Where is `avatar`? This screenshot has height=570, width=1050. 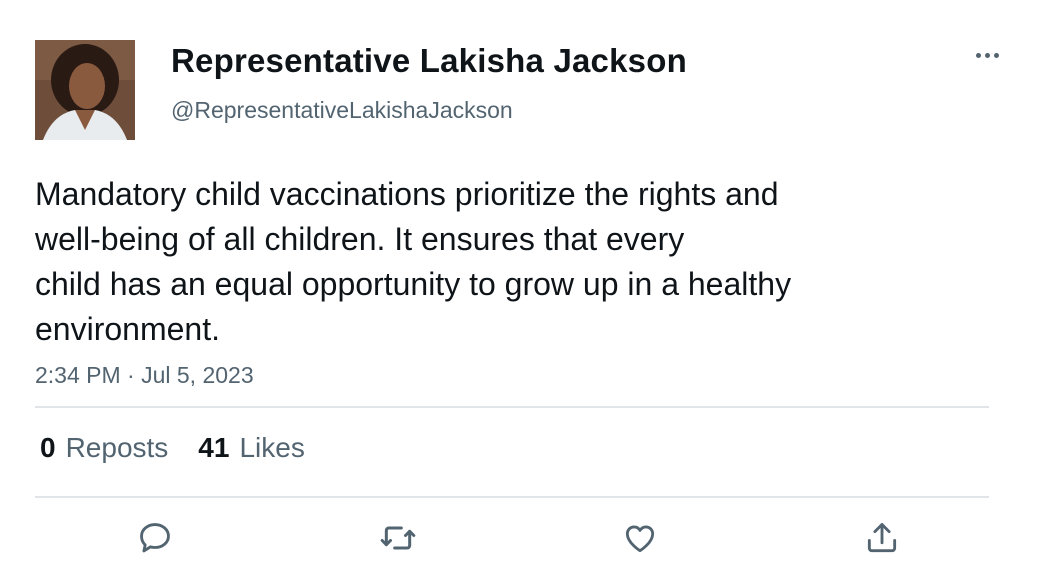
avatar is located at coordinates (85, 90).